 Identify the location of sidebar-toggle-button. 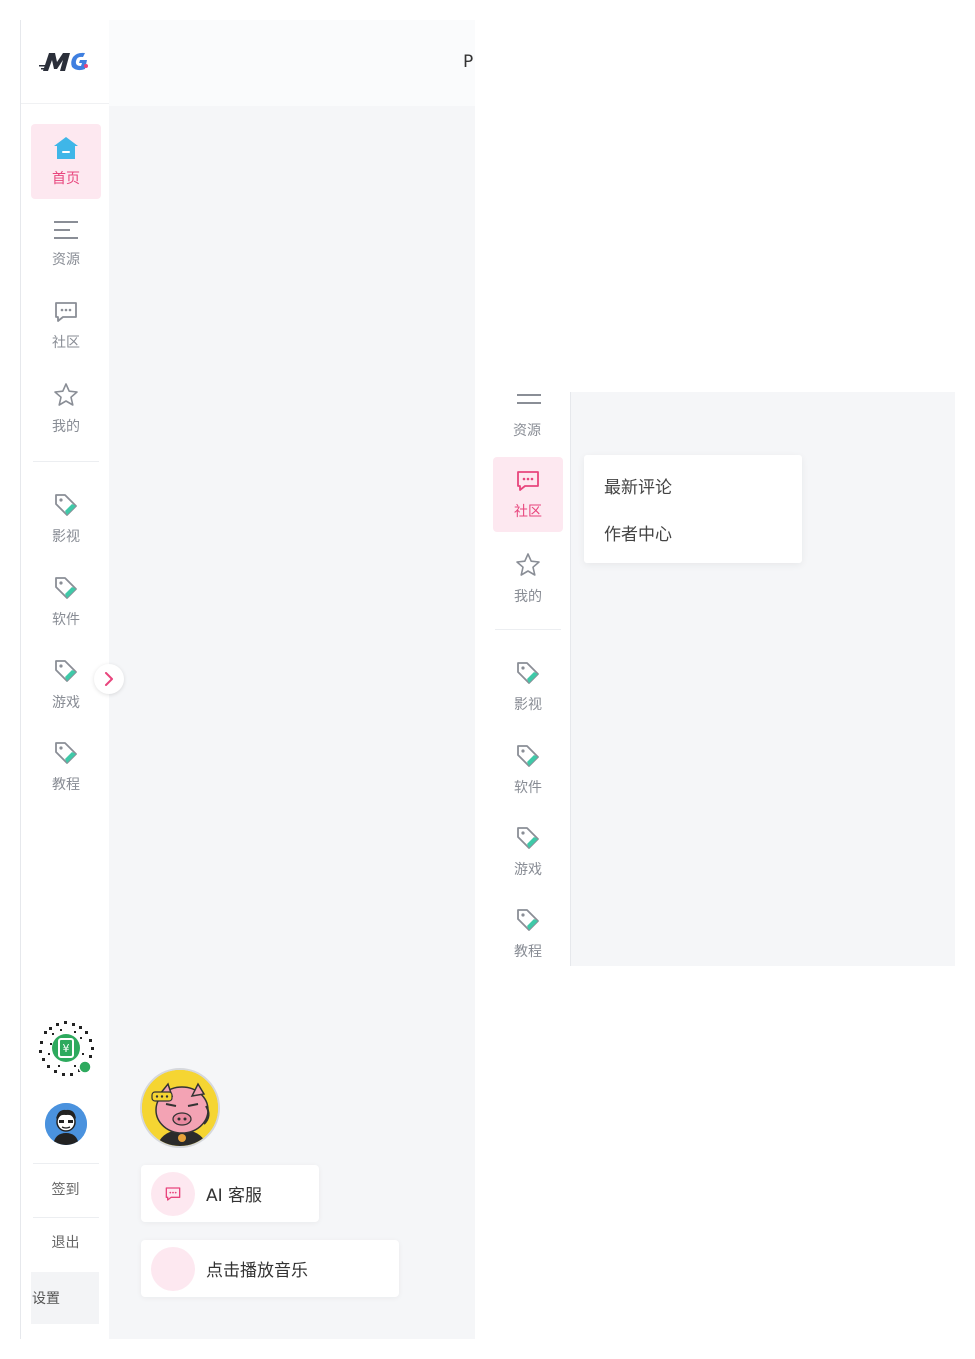
(109, 679).